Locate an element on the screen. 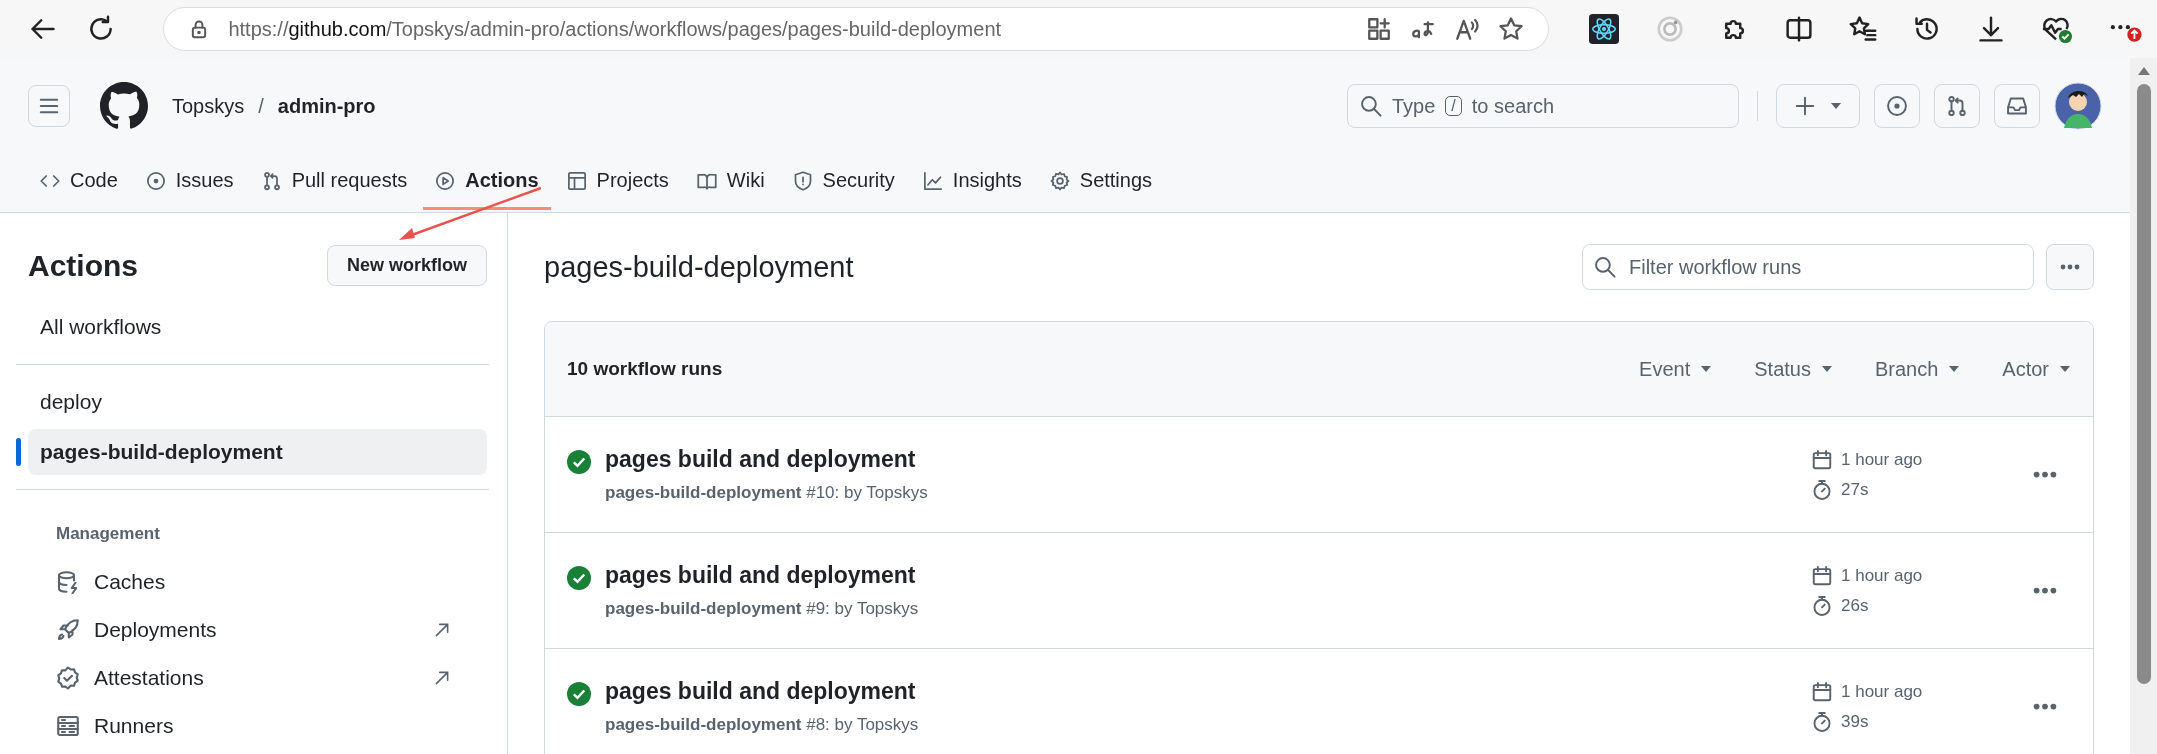 This screenshot has height=754, width=2157. history-icon is located at coordinates (1927, 29).